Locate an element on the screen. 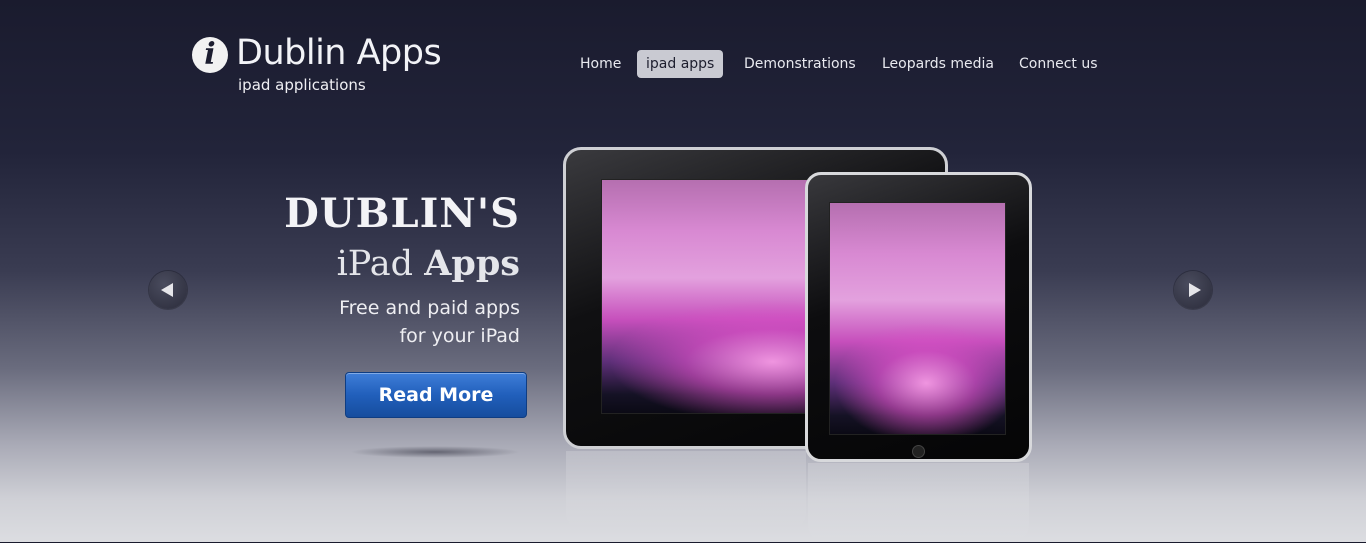 The image size is (1366, 543). carousel-next-button is located at coordinates (1193, 290).